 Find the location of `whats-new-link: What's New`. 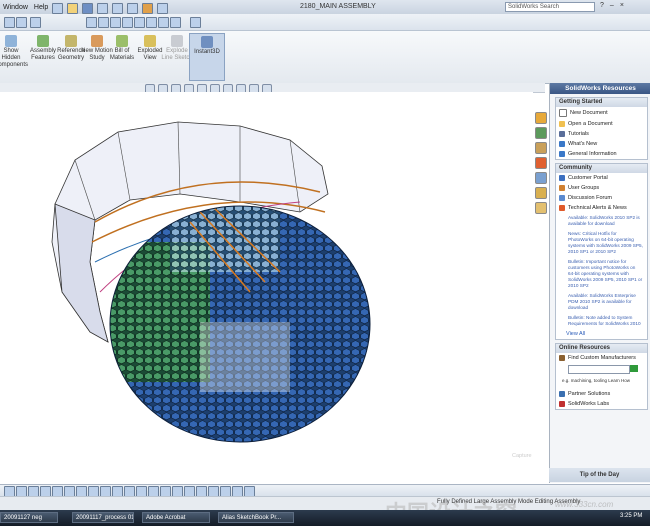

whats-new-link: What's New is located at coordinates (601, 144).